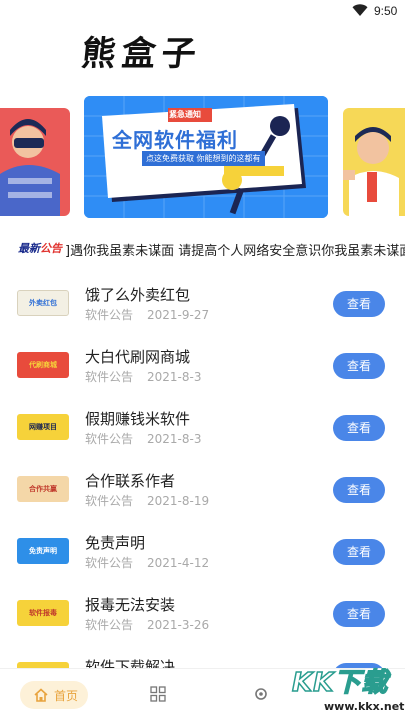 This screenshot has height=719, width=405. I want to click on banner-illustration-person, so click(30, 167).